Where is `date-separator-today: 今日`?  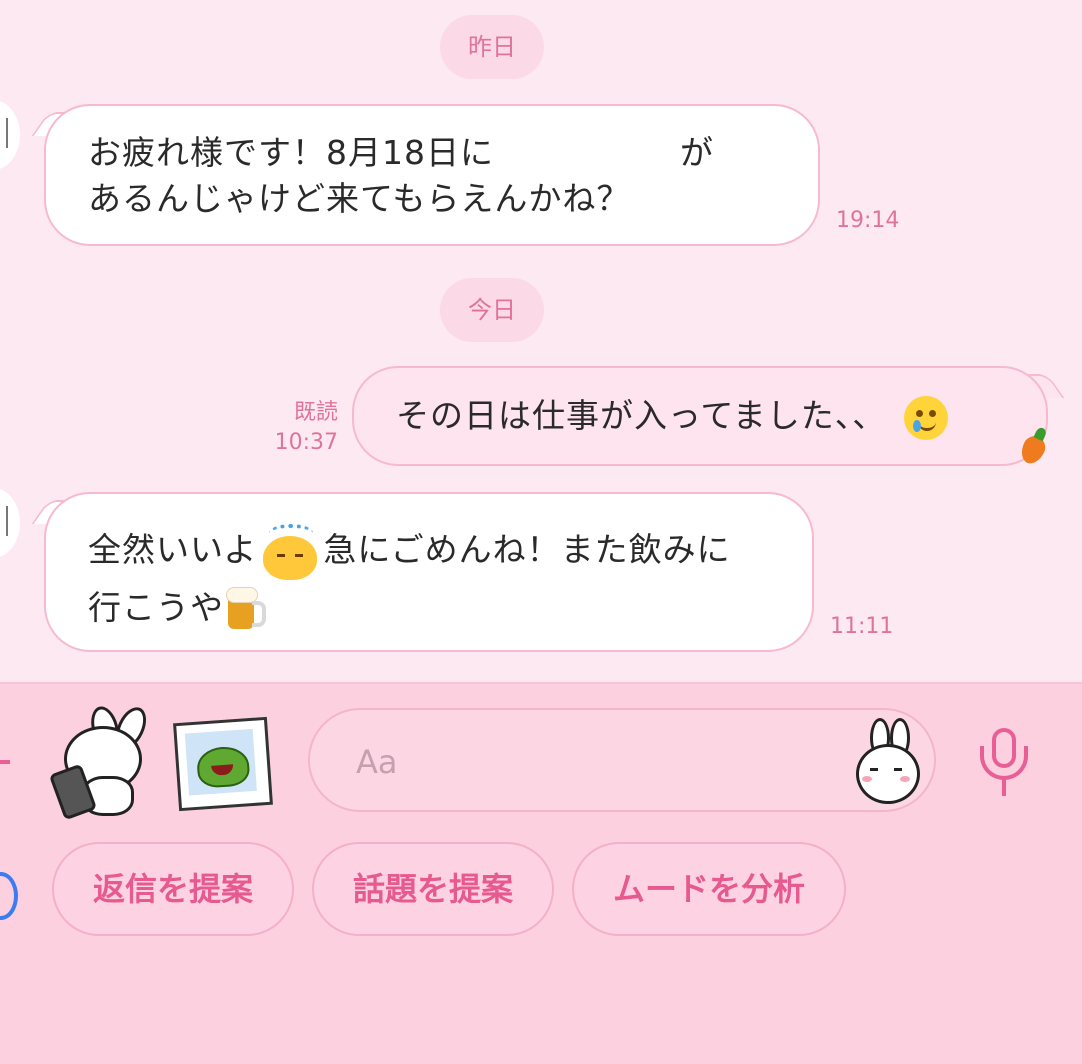
date-separator-today: 今日 is located at coordinates (492, 310).